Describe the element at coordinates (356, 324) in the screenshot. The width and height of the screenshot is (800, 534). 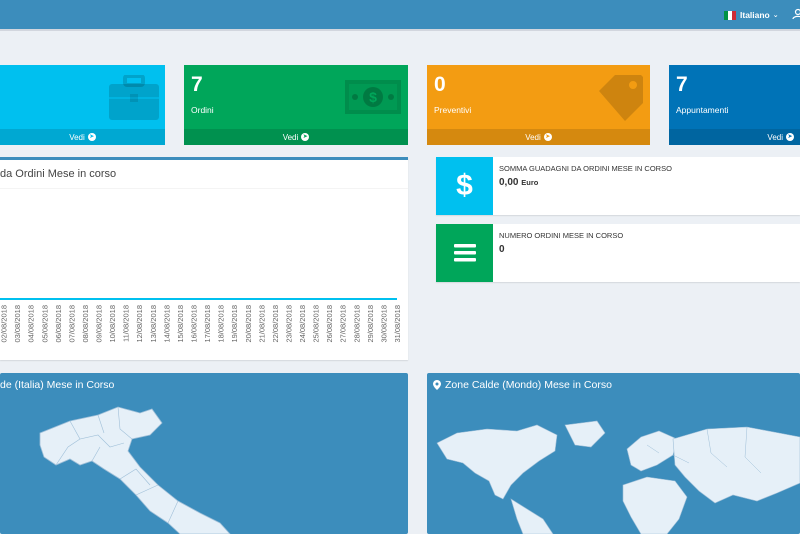
I see `x-tick-label: 28/08/2018` at that location.